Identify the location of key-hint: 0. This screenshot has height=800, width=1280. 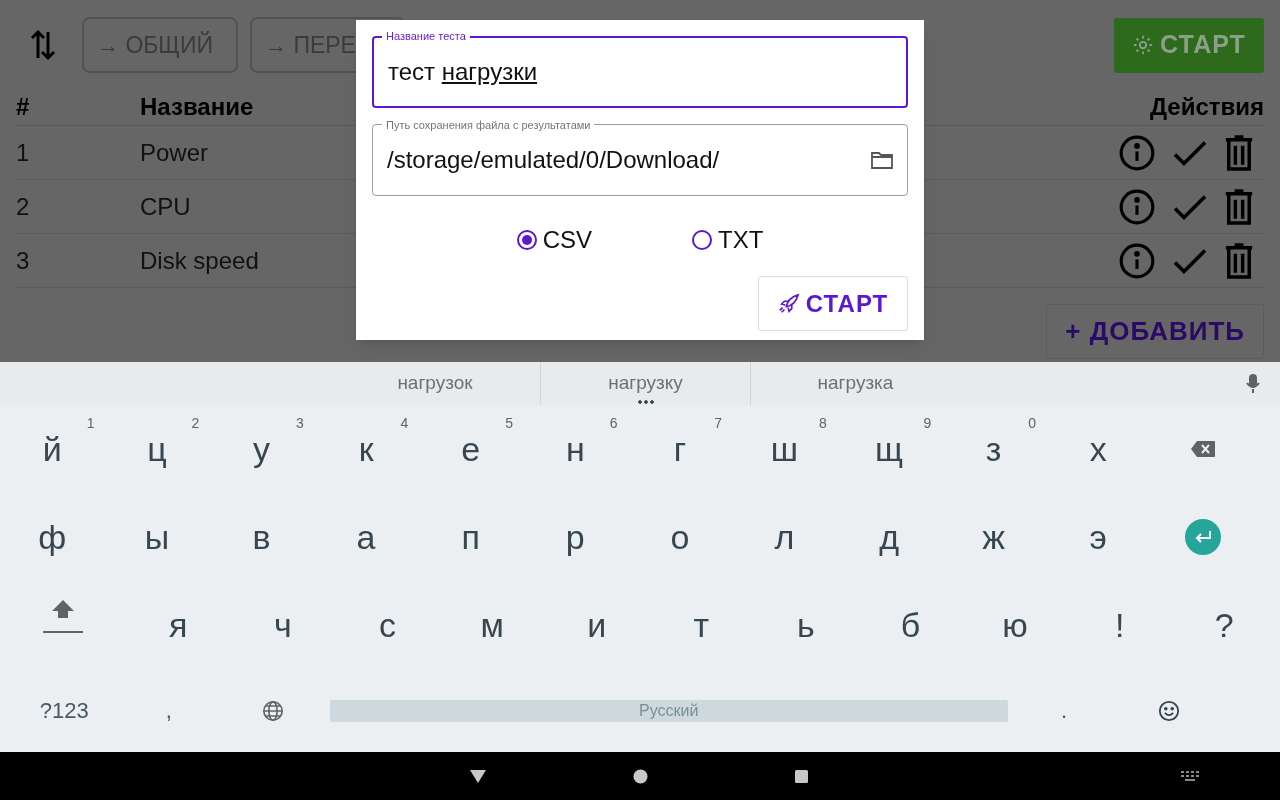
(1032, 423).